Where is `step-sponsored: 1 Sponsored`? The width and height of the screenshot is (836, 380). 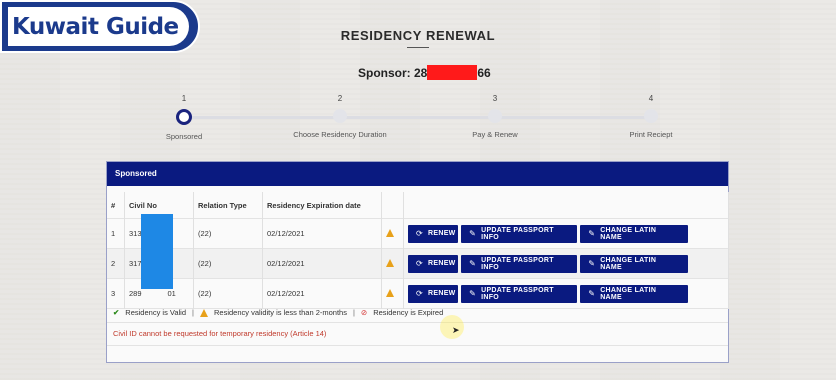 step-sponsored: 1 Sponsored is located at coordinates (184, 117).